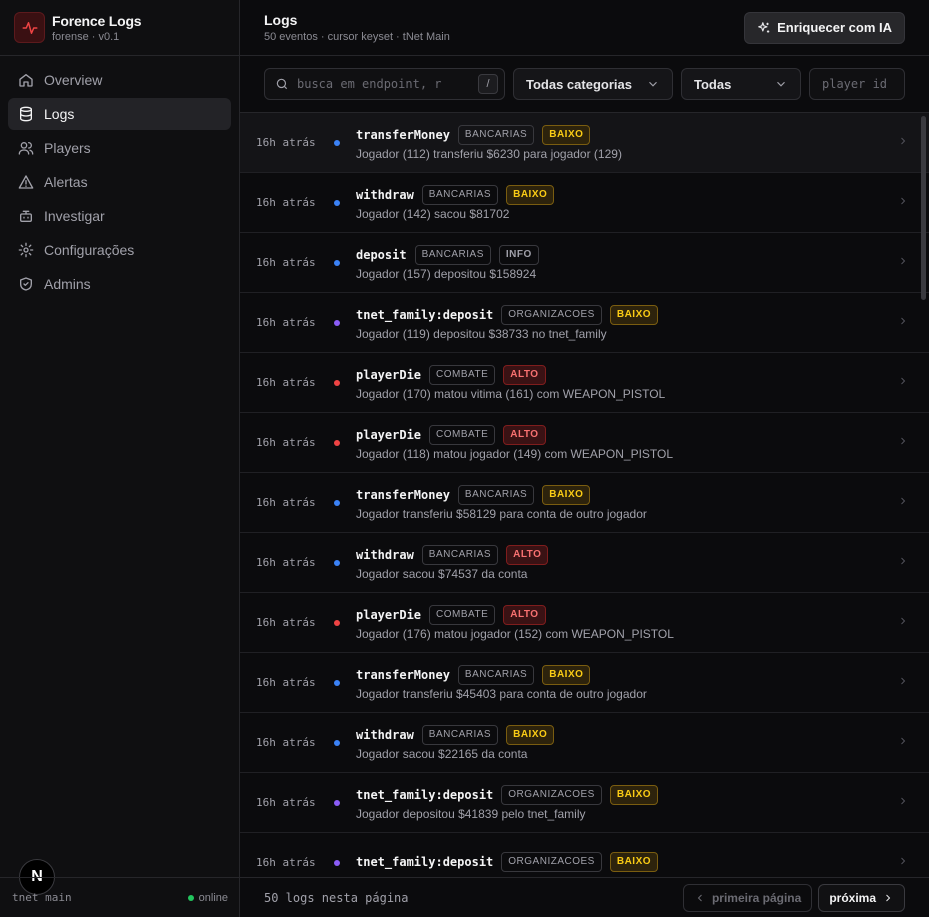 The height and width of the screenshot is (917, 929). I want to click on connection-status: online, so click(207, 897).